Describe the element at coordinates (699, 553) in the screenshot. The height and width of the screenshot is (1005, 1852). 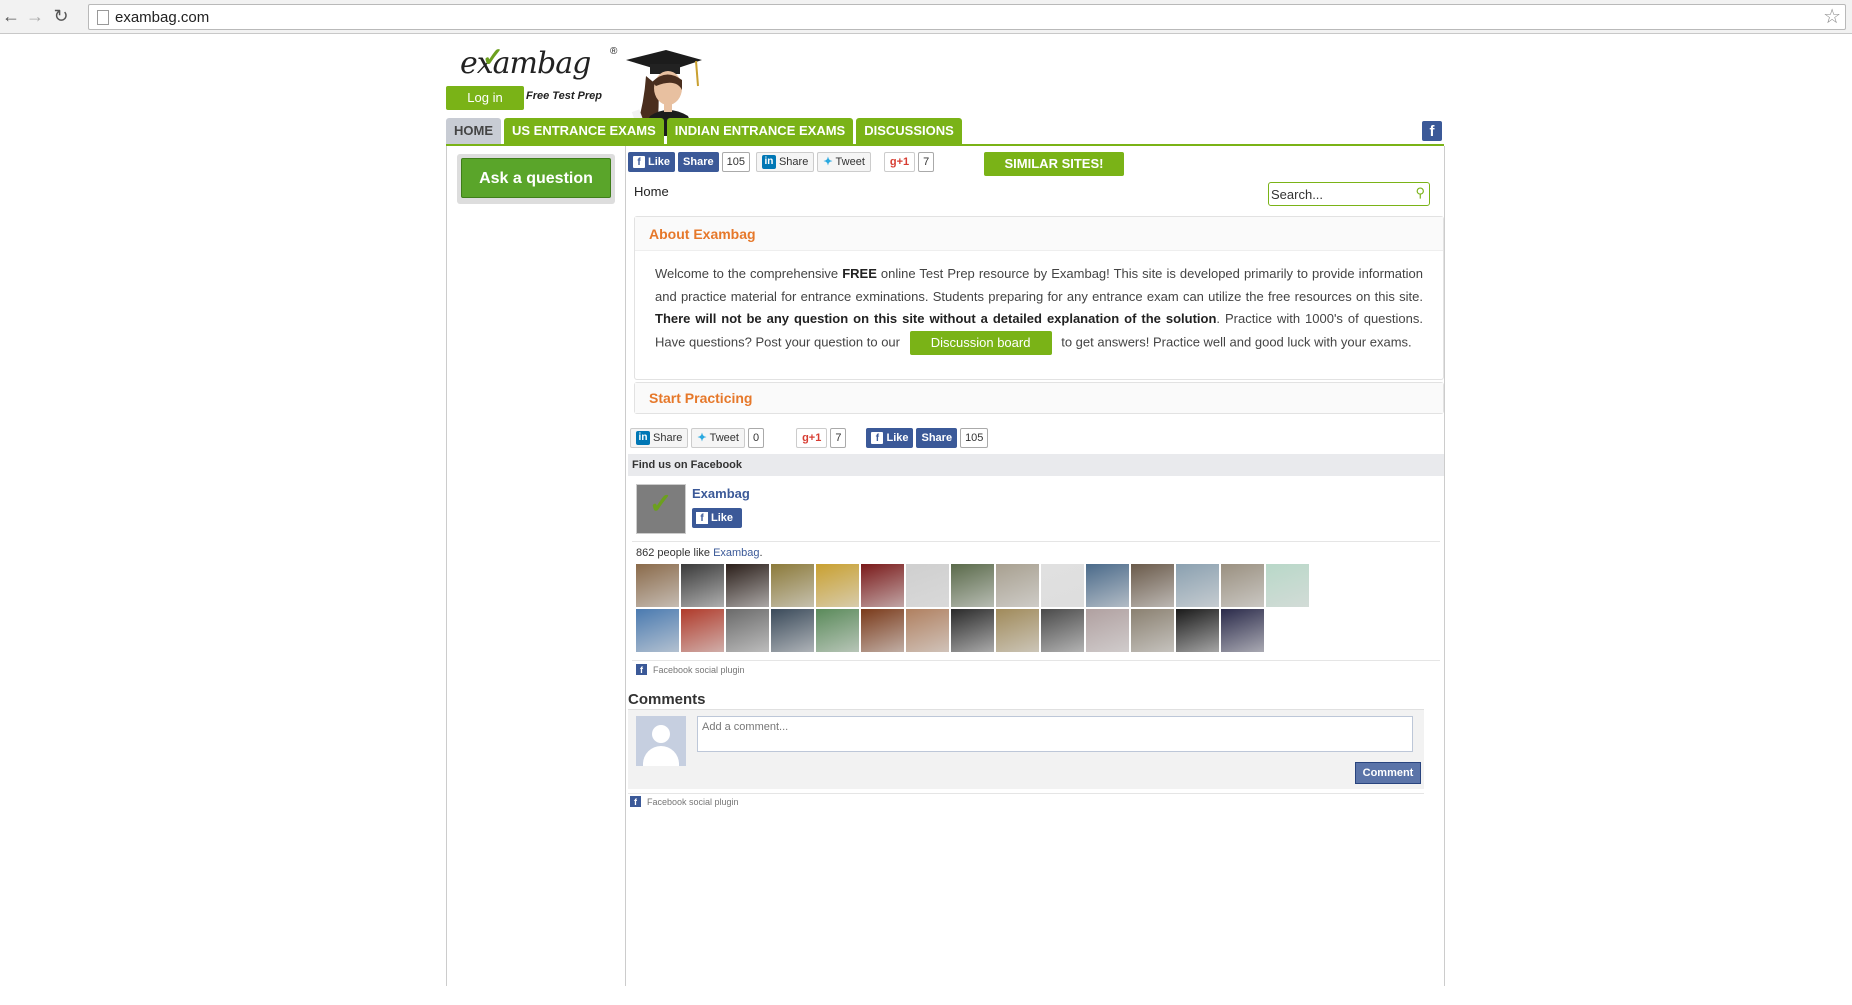
I see `facebook-like-count: 862 people like Exambag.` at that location.